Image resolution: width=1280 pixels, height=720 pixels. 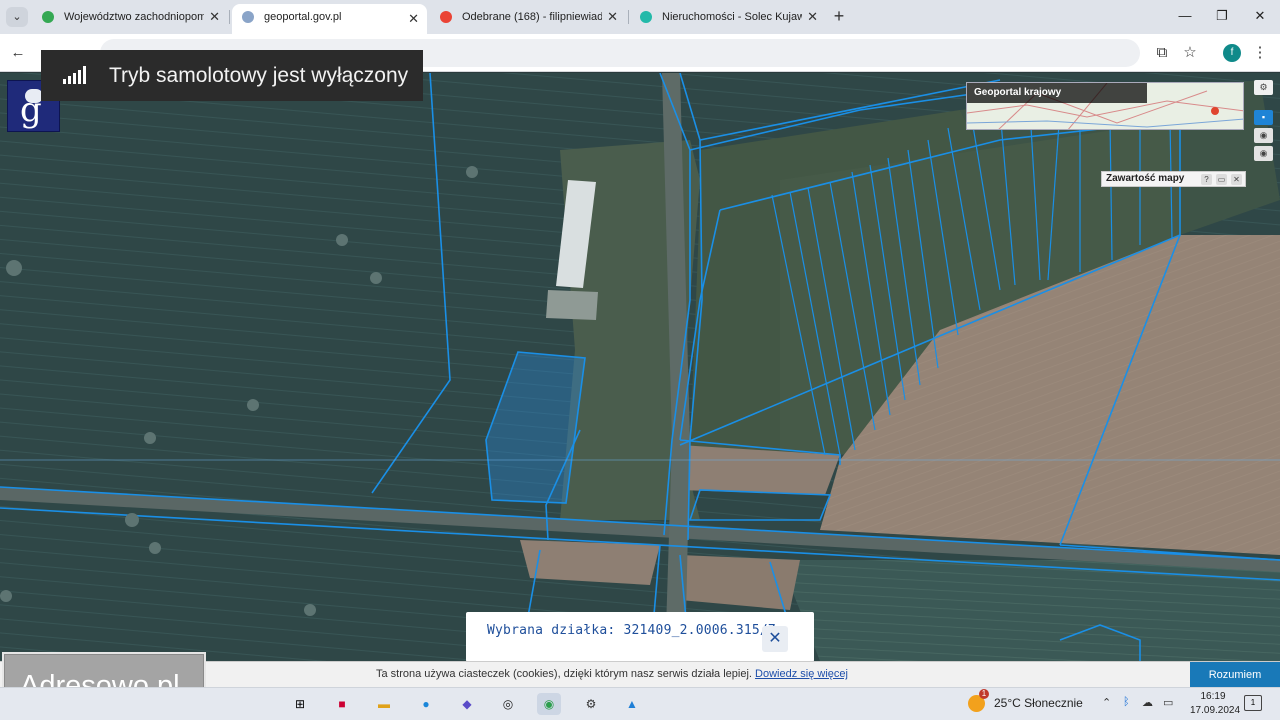 What do you see at coordinates (732, 17) in the screenshot?
I see `tab-title: Nieruchomości - Solec Kujawski` at bounding box center [732, 17].